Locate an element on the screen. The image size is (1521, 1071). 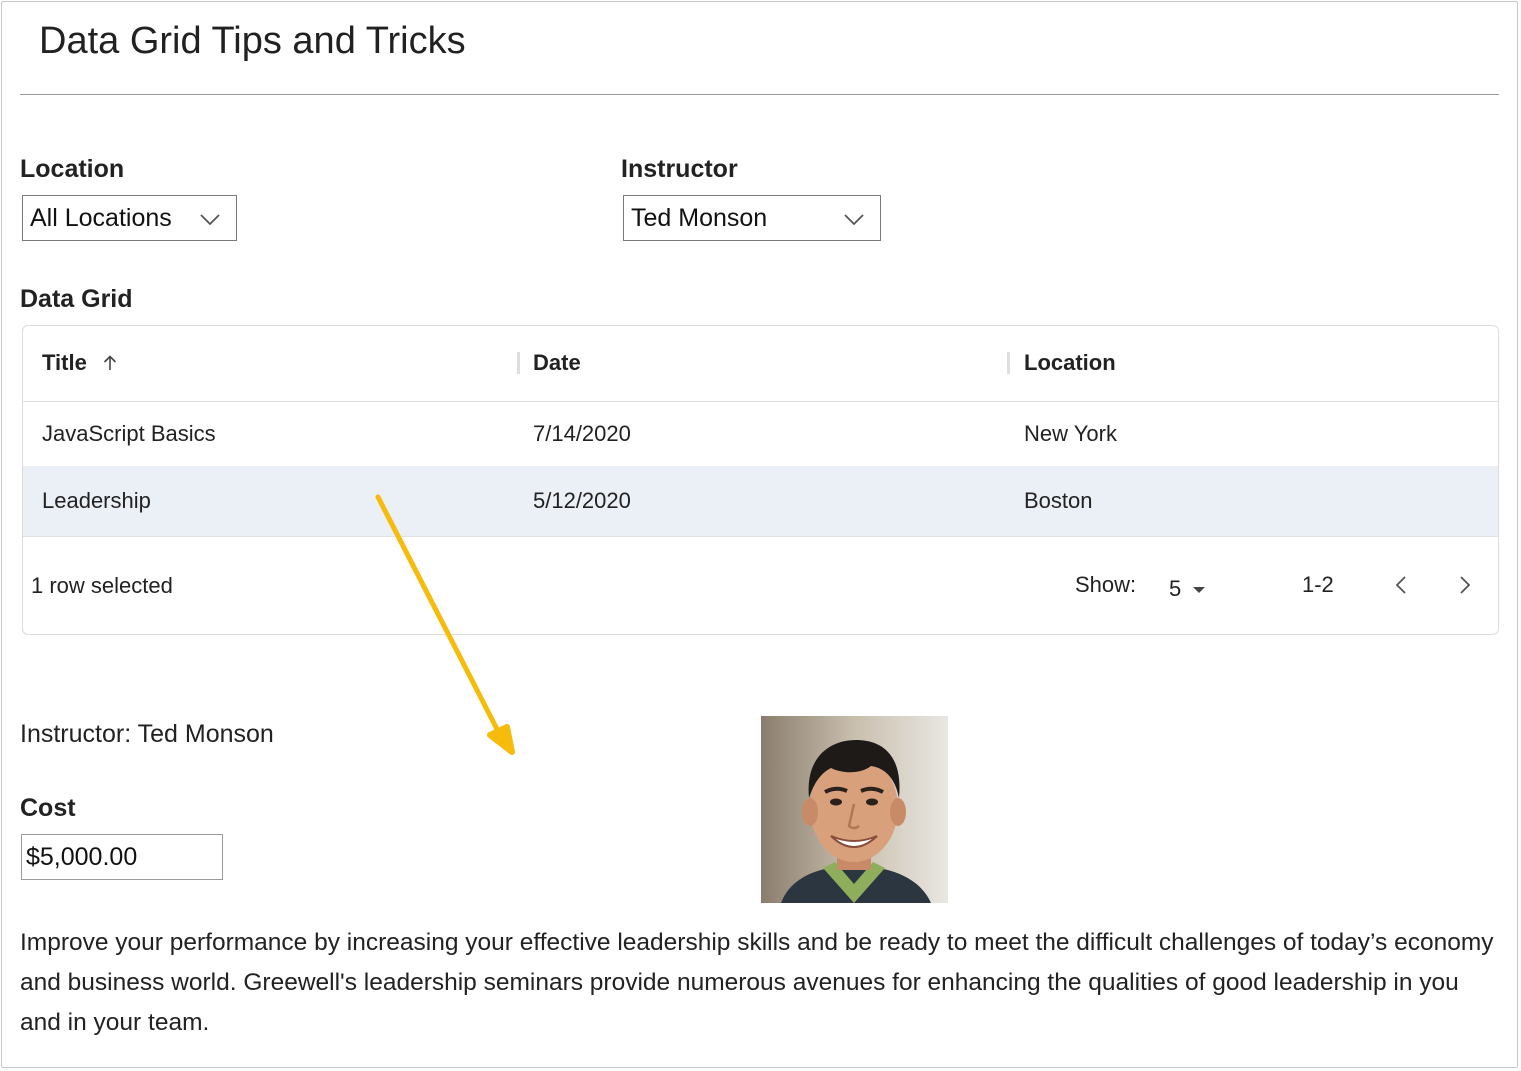
instructor-select: Ted Monson is located at coordinates (752, 218).